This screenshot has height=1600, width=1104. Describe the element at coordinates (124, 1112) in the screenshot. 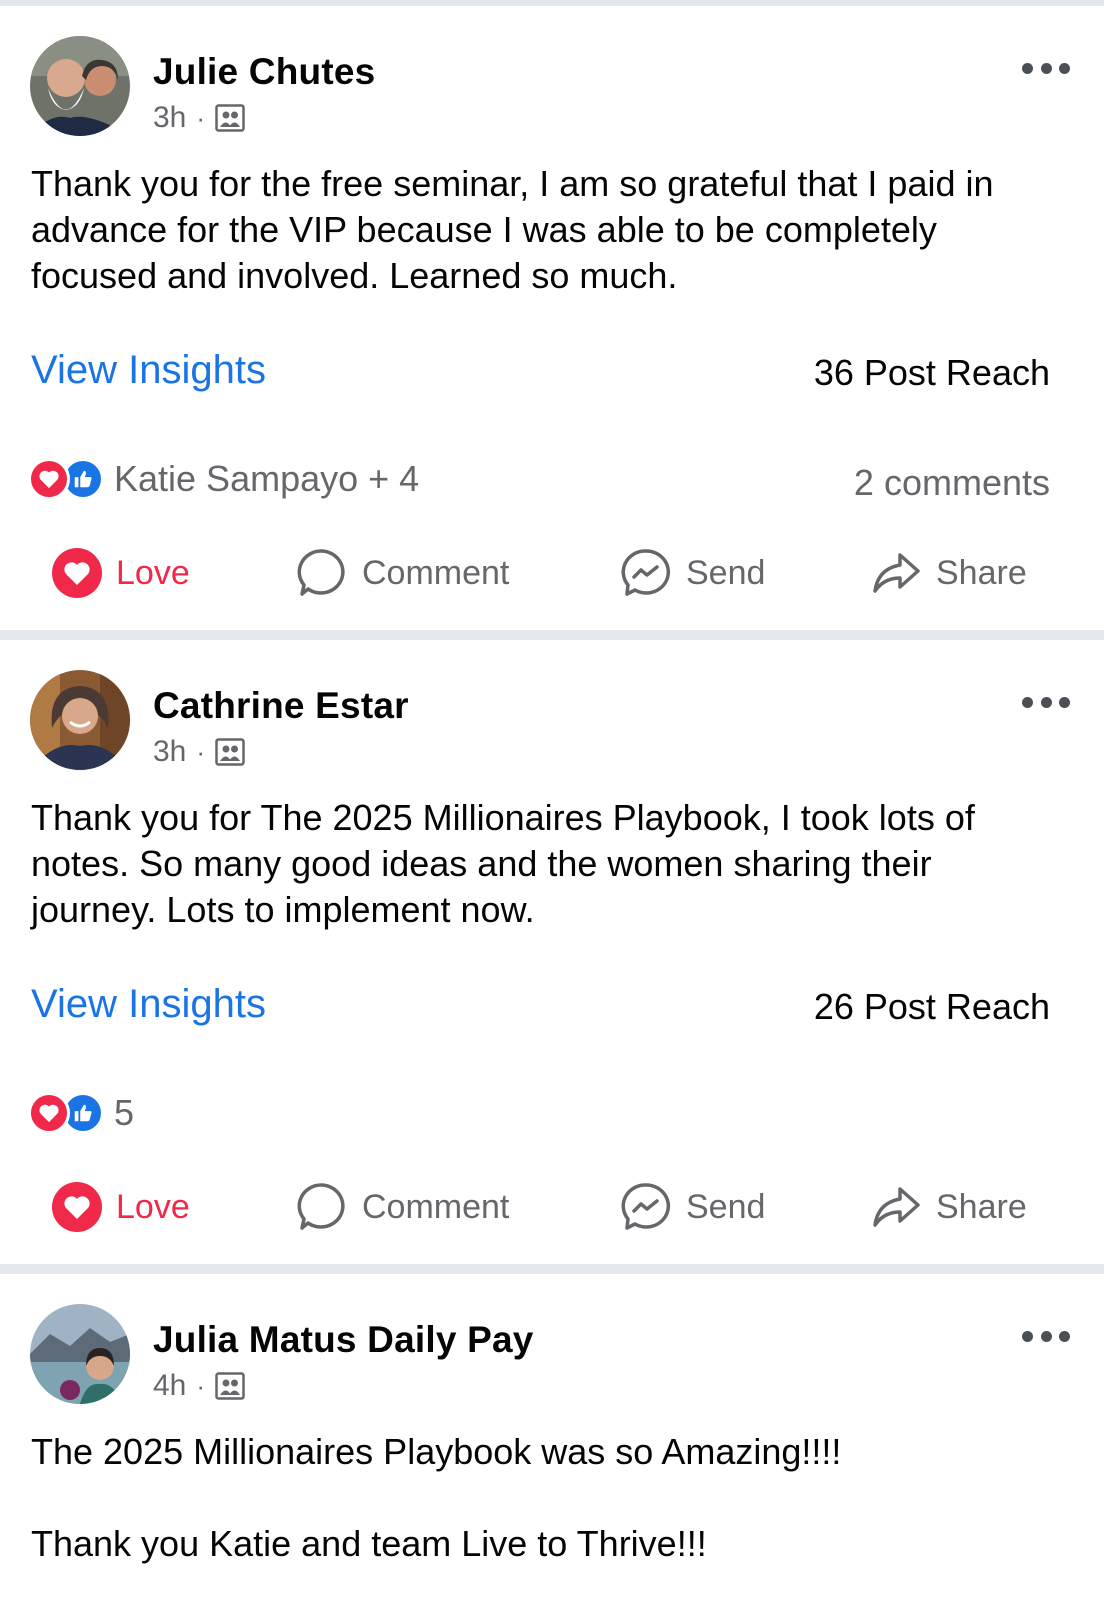

I see `reaction-count: 5` at that location.